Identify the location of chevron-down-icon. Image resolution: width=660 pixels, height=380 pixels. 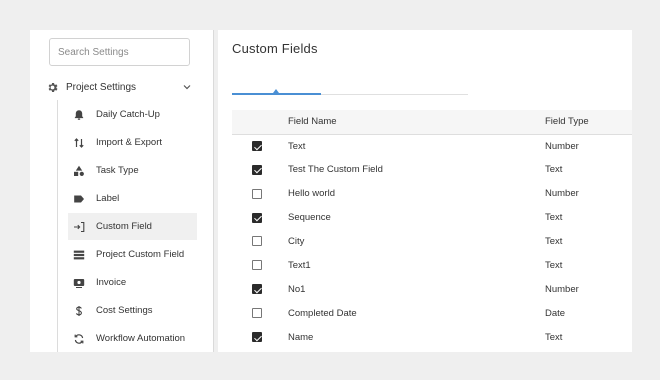
(187, 87).